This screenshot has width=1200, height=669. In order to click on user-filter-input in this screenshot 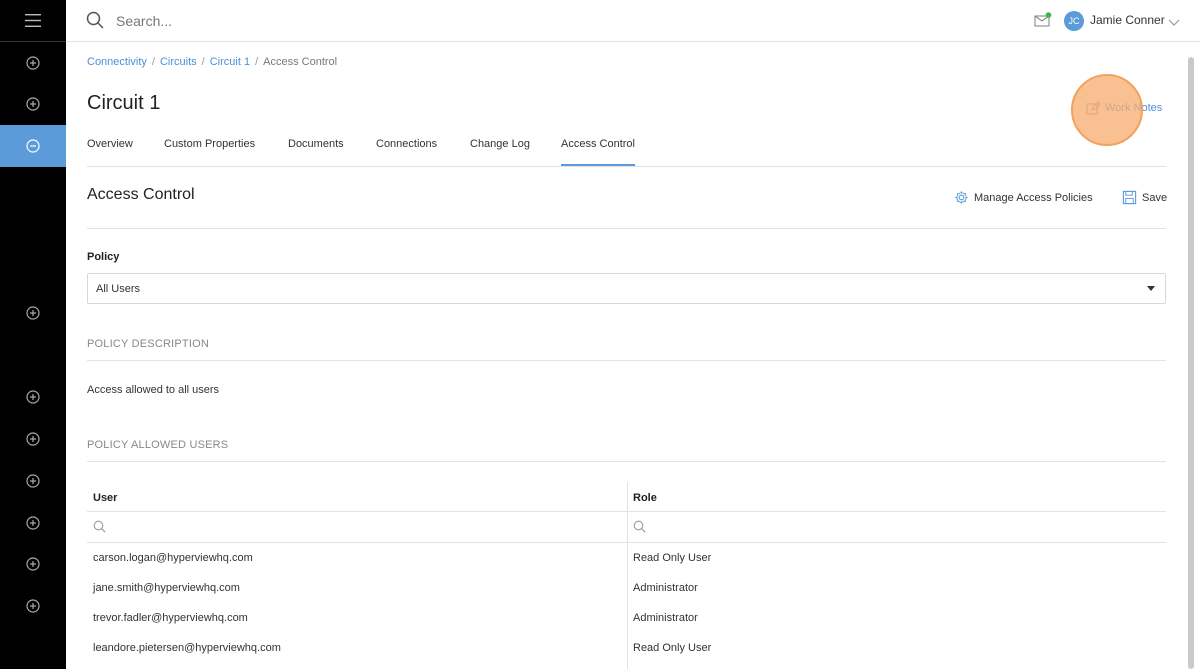, I will do `click(357, 527)`.